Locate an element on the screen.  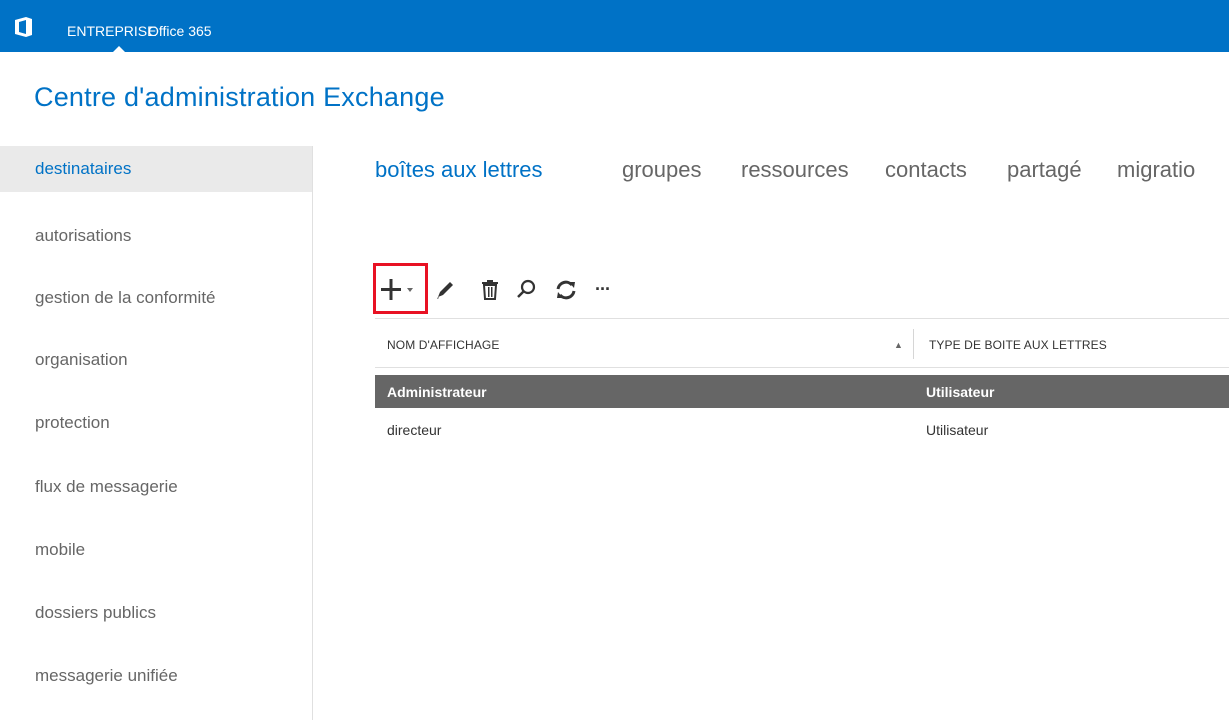
more-icon: ··· is located at coordinates (603, 289).